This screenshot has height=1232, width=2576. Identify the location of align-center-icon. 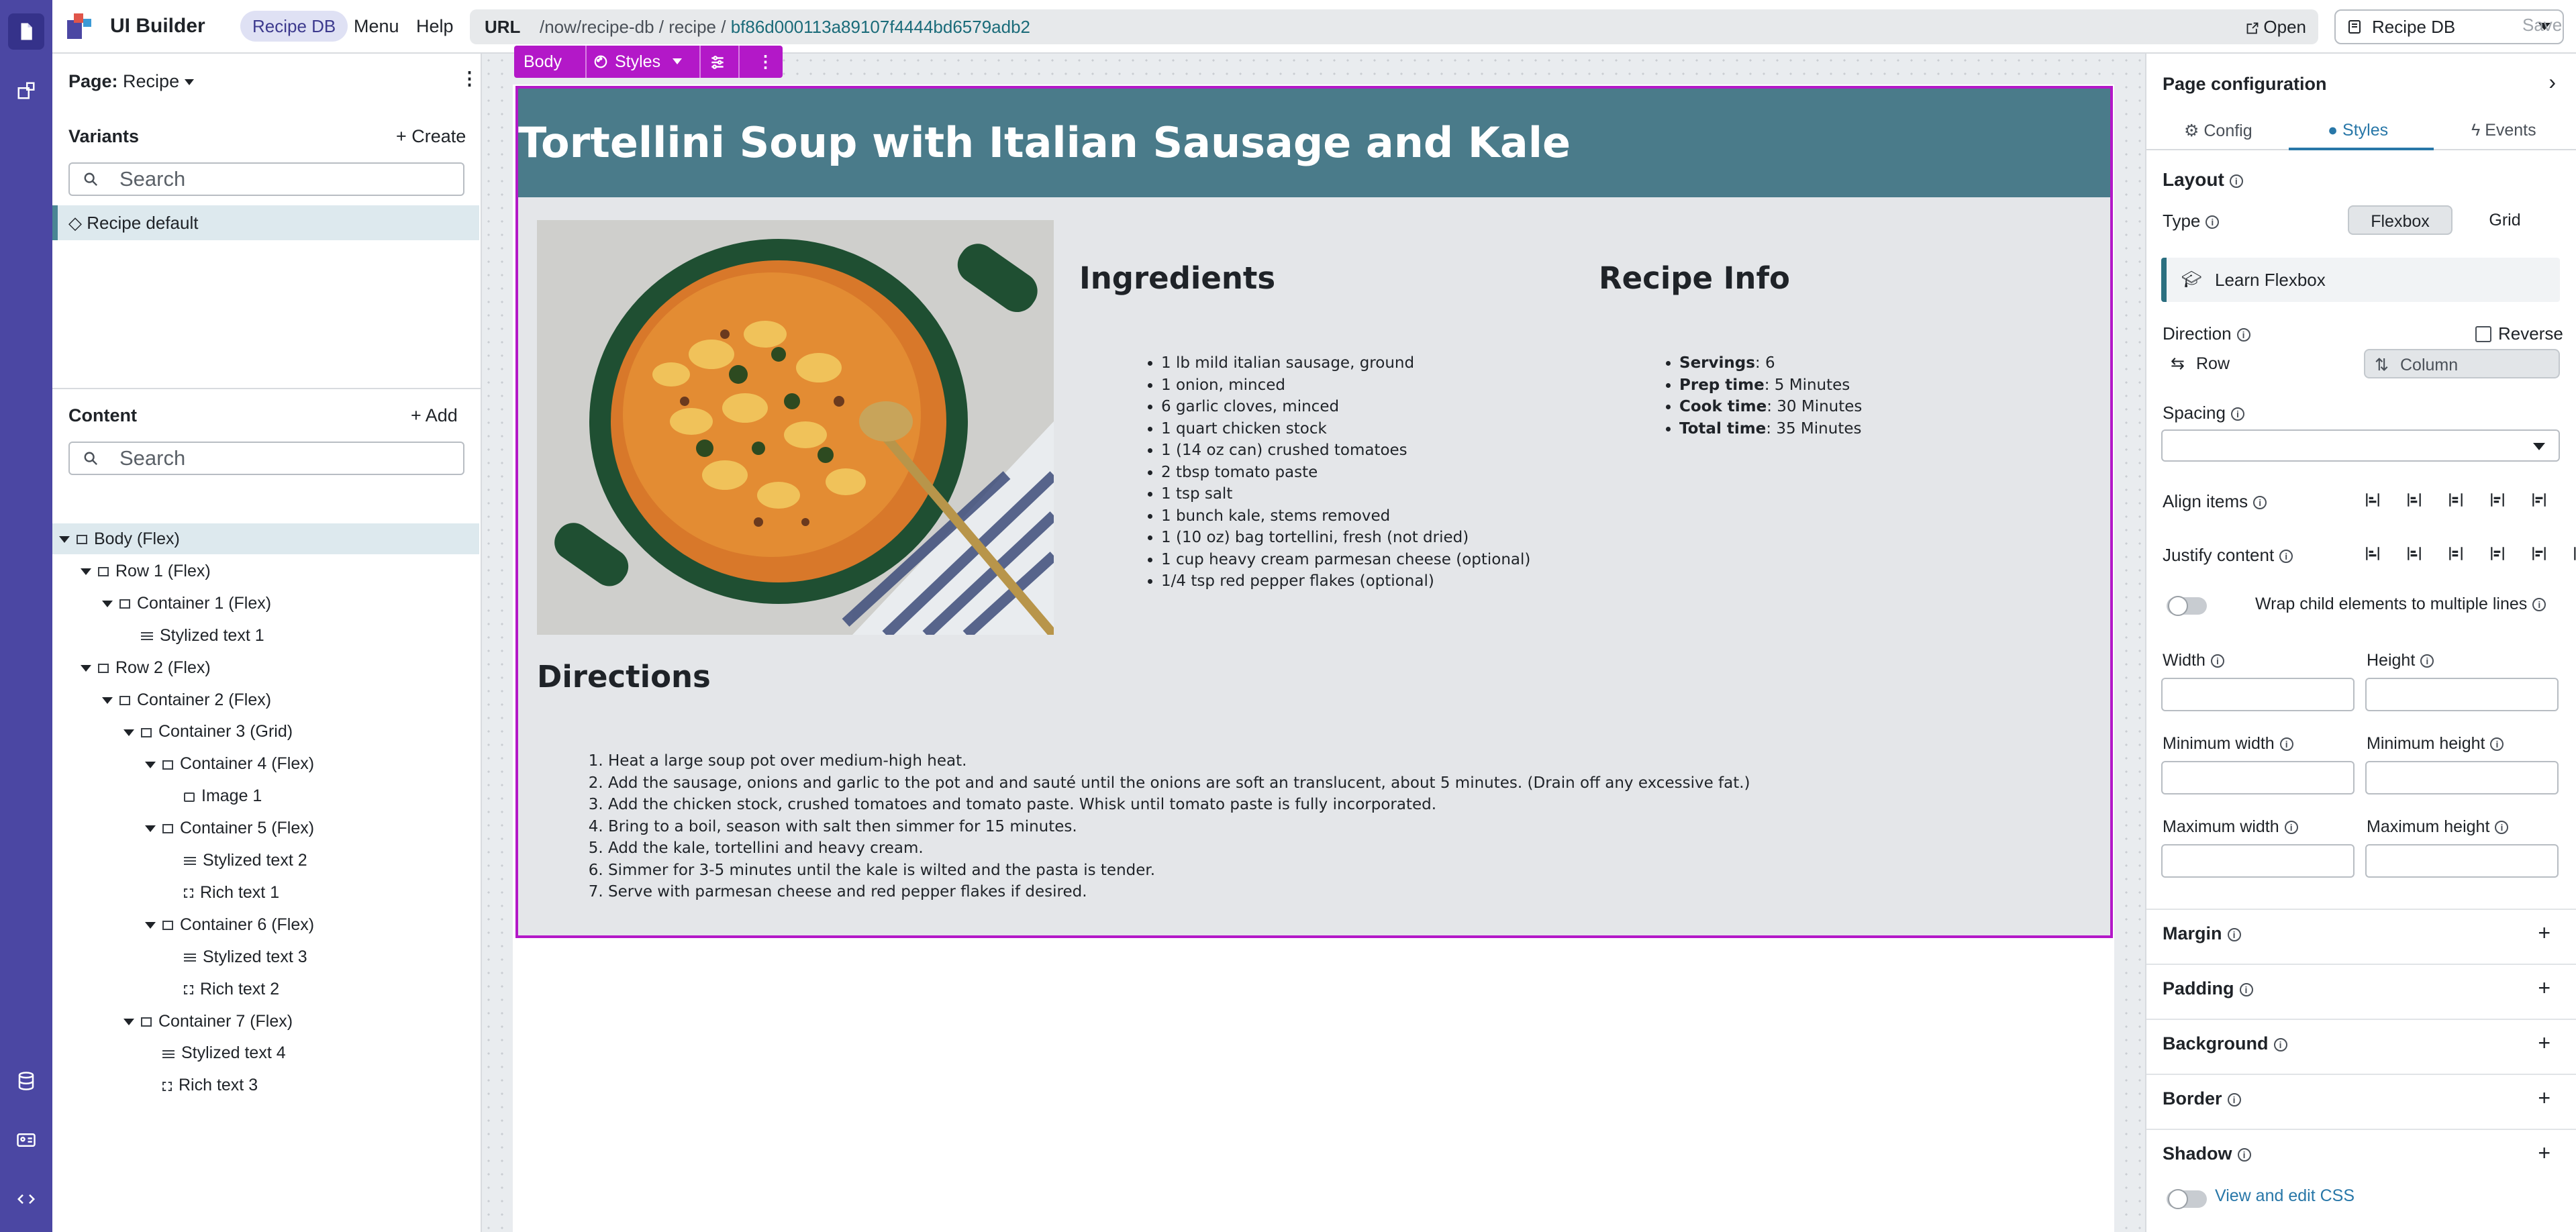
(2456, 500).